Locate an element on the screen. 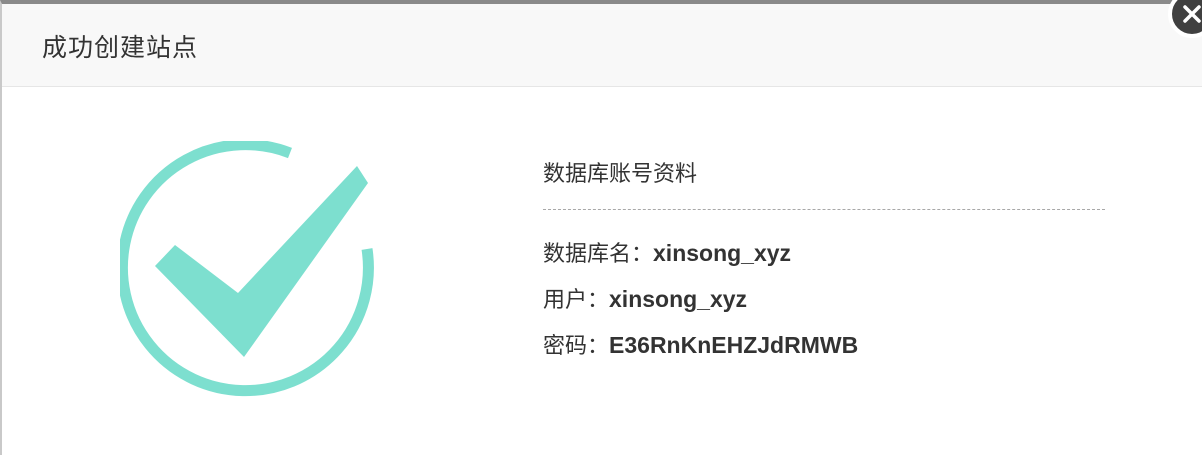 The height and width of the screenshot is (455, 1202). database-name-value: xinsong_xyz is located at coordinates (722, 253).